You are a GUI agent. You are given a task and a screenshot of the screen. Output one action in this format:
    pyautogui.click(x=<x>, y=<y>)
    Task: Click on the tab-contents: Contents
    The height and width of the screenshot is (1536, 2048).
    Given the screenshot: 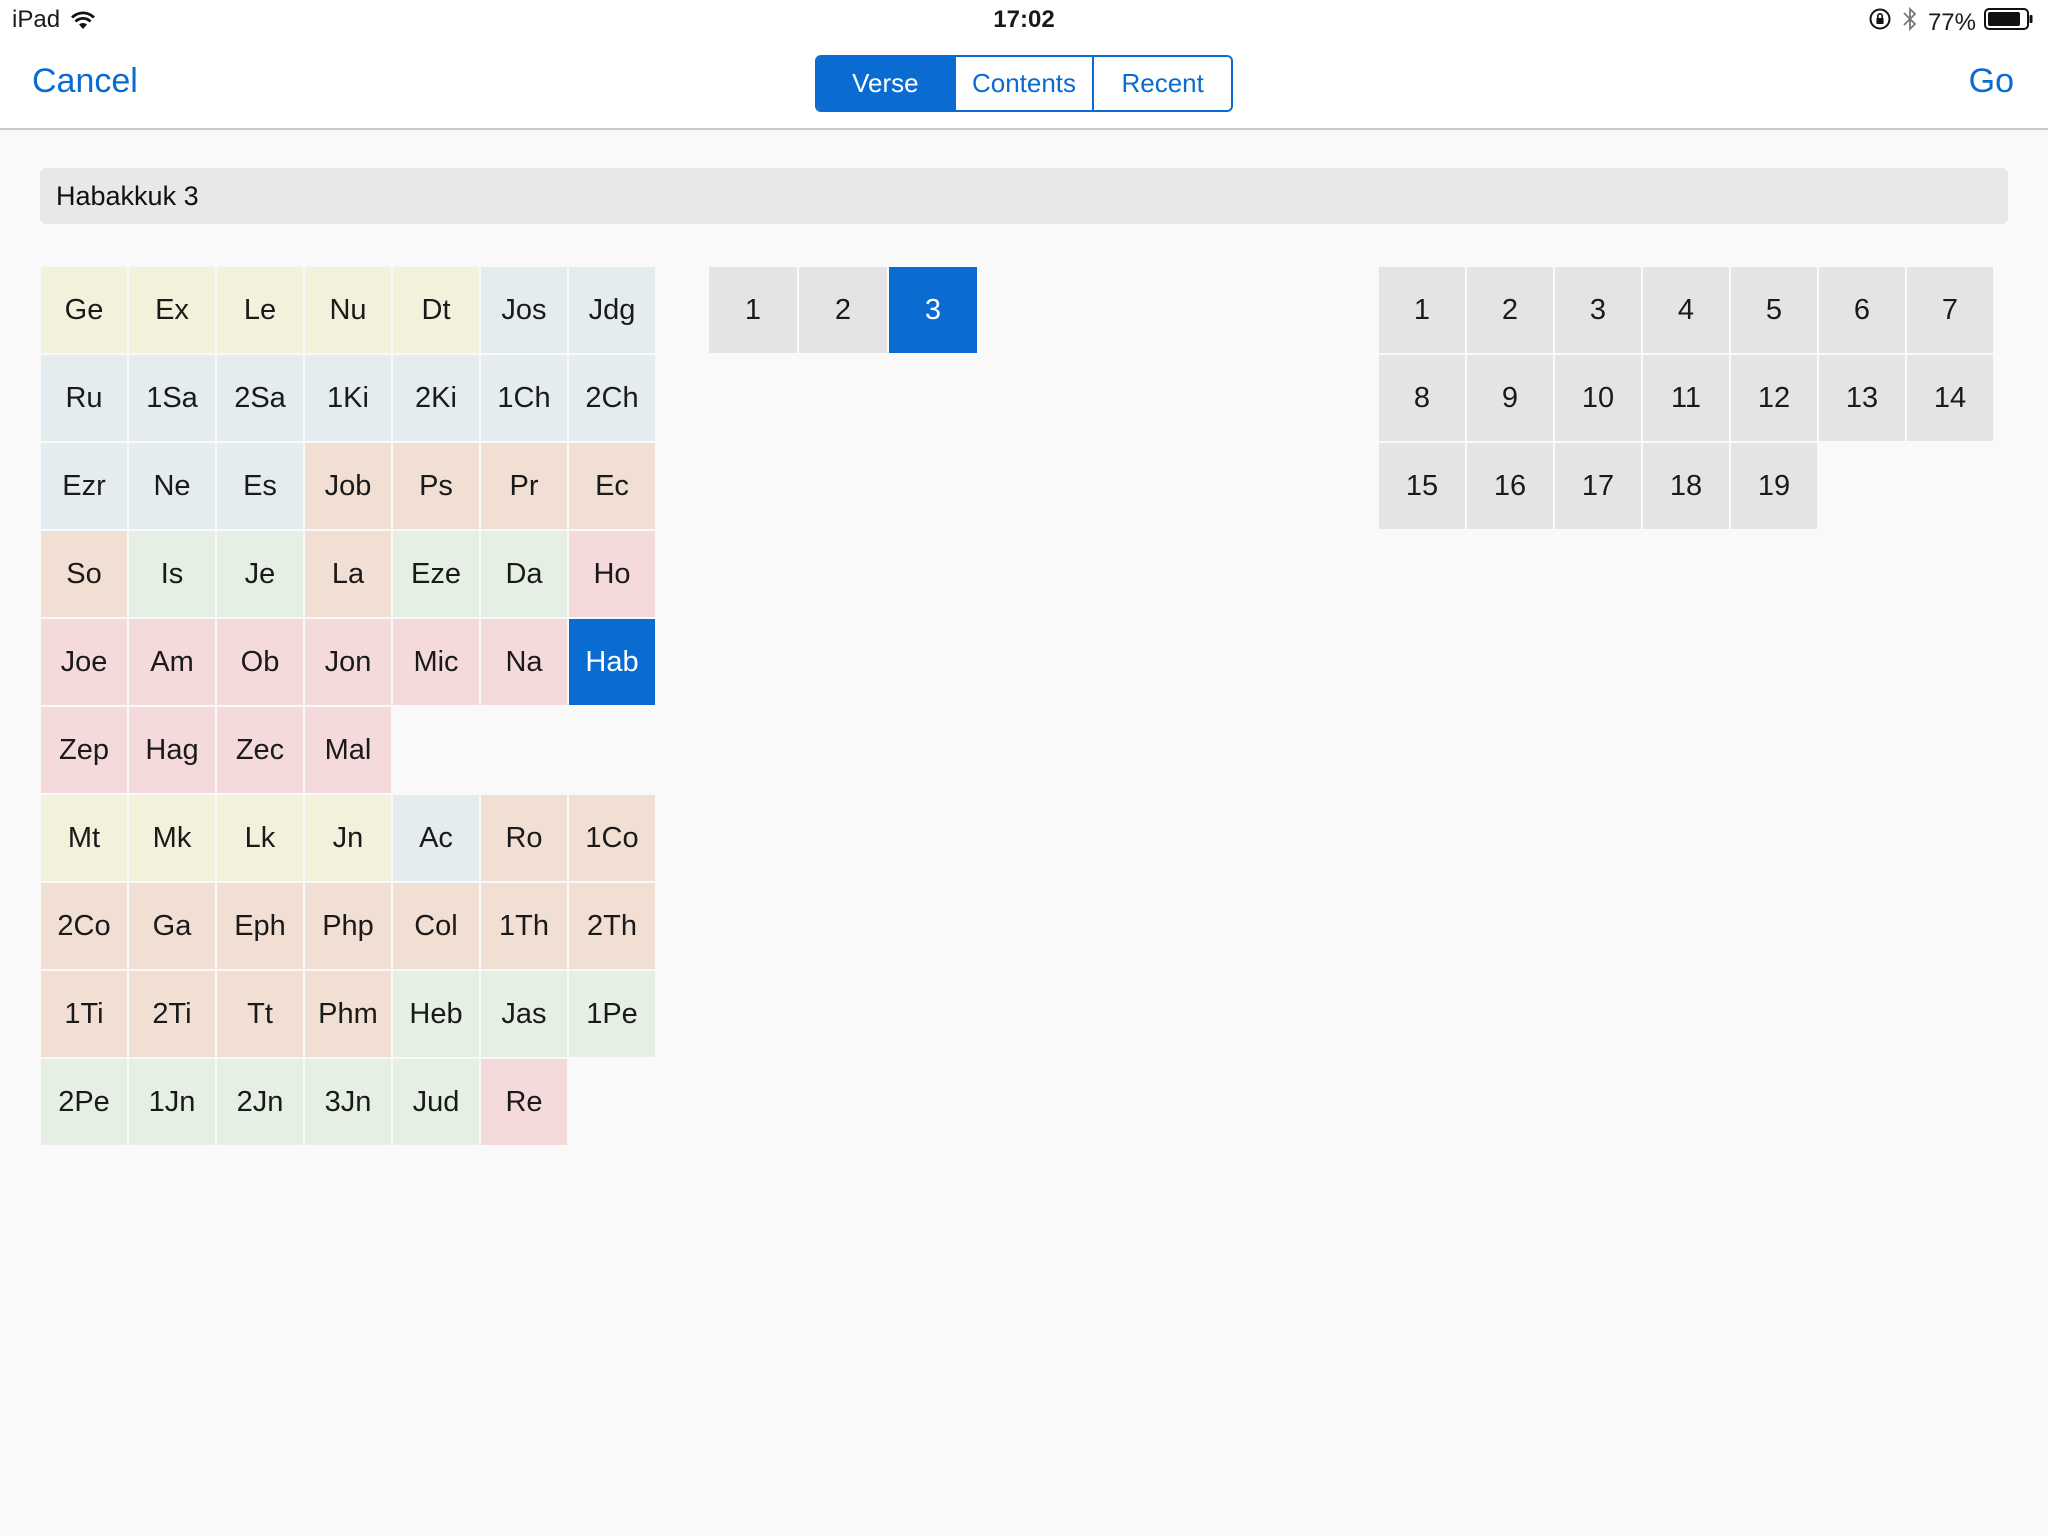 What is the action you would take?
    pyautogui.click(x=1023, y=83)
    